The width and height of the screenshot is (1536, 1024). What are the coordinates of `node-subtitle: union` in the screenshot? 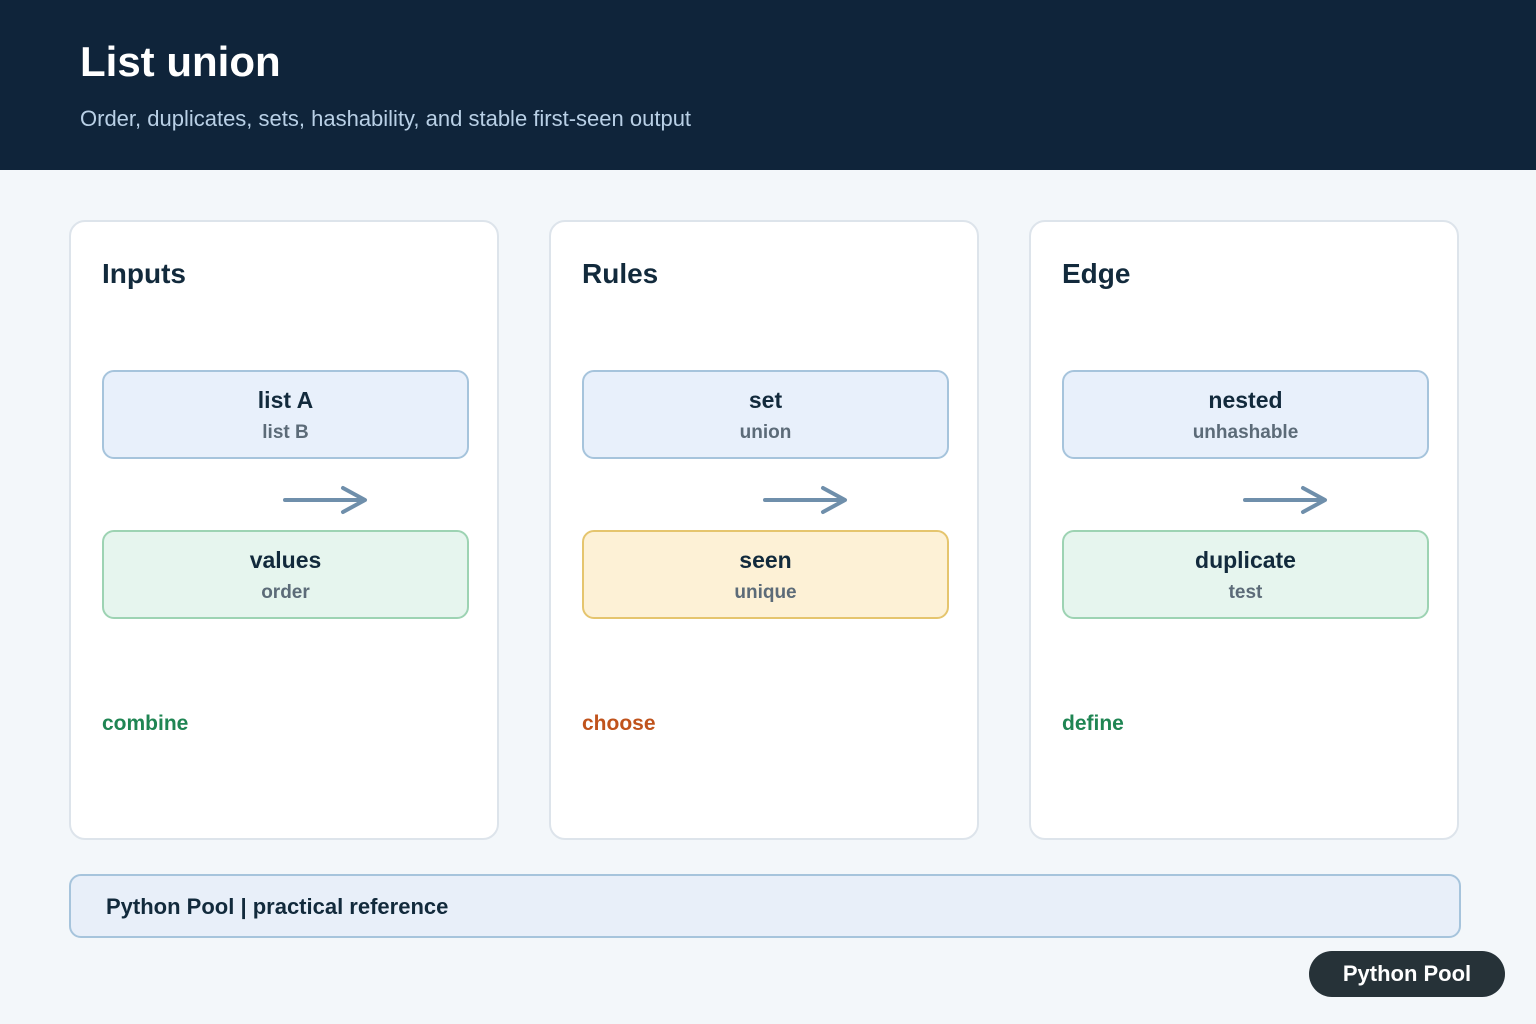 It's located at (765, 432).